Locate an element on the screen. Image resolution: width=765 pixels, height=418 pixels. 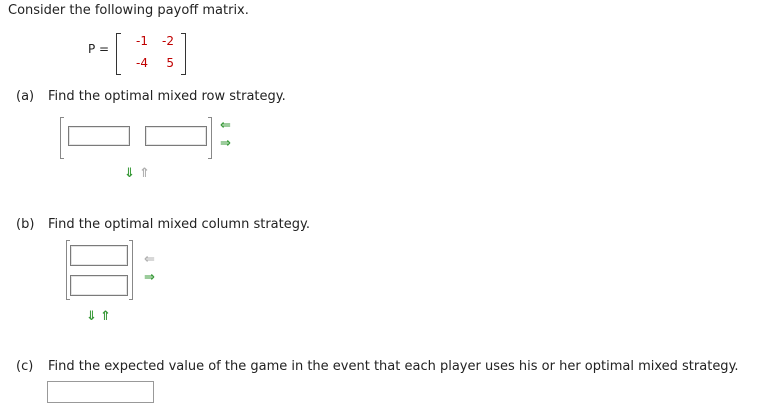
part-c-tag: (c) is located at coordinates (25, 366).